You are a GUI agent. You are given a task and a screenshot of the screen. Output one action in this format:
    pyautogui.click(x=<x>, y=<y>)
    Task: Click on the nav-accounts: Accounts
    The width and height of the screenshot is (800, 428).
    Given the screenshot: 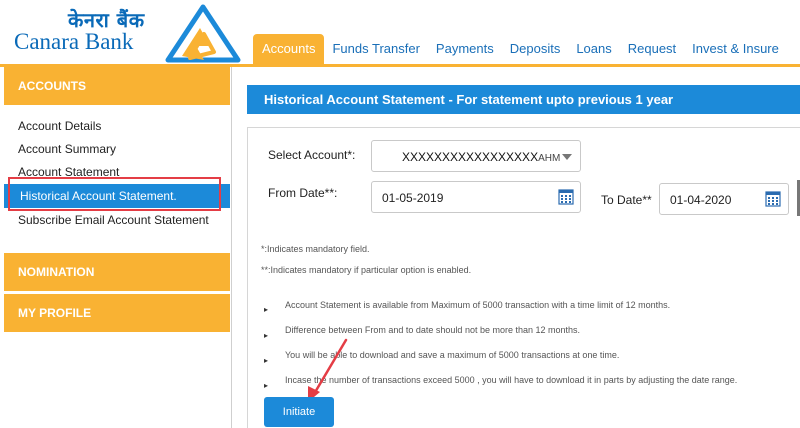 What is the action you would take?
    pyautogui.click(x=289, y=49)
    